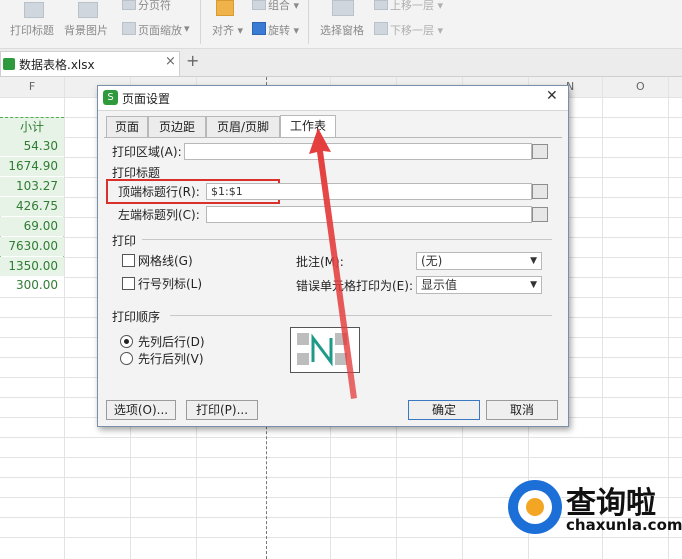  What do you see at coordinates (535, 507) in the screenshot?
I see `brand-logo` at bounding box center [535, 507].